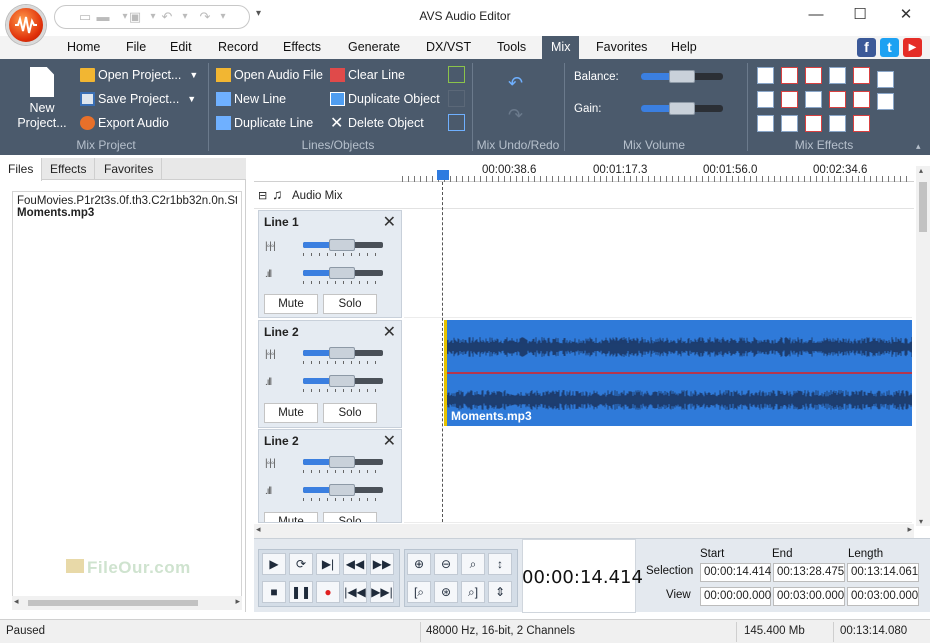  I want to click on go-to-end-button: ▶▶|, so click(382, 592).